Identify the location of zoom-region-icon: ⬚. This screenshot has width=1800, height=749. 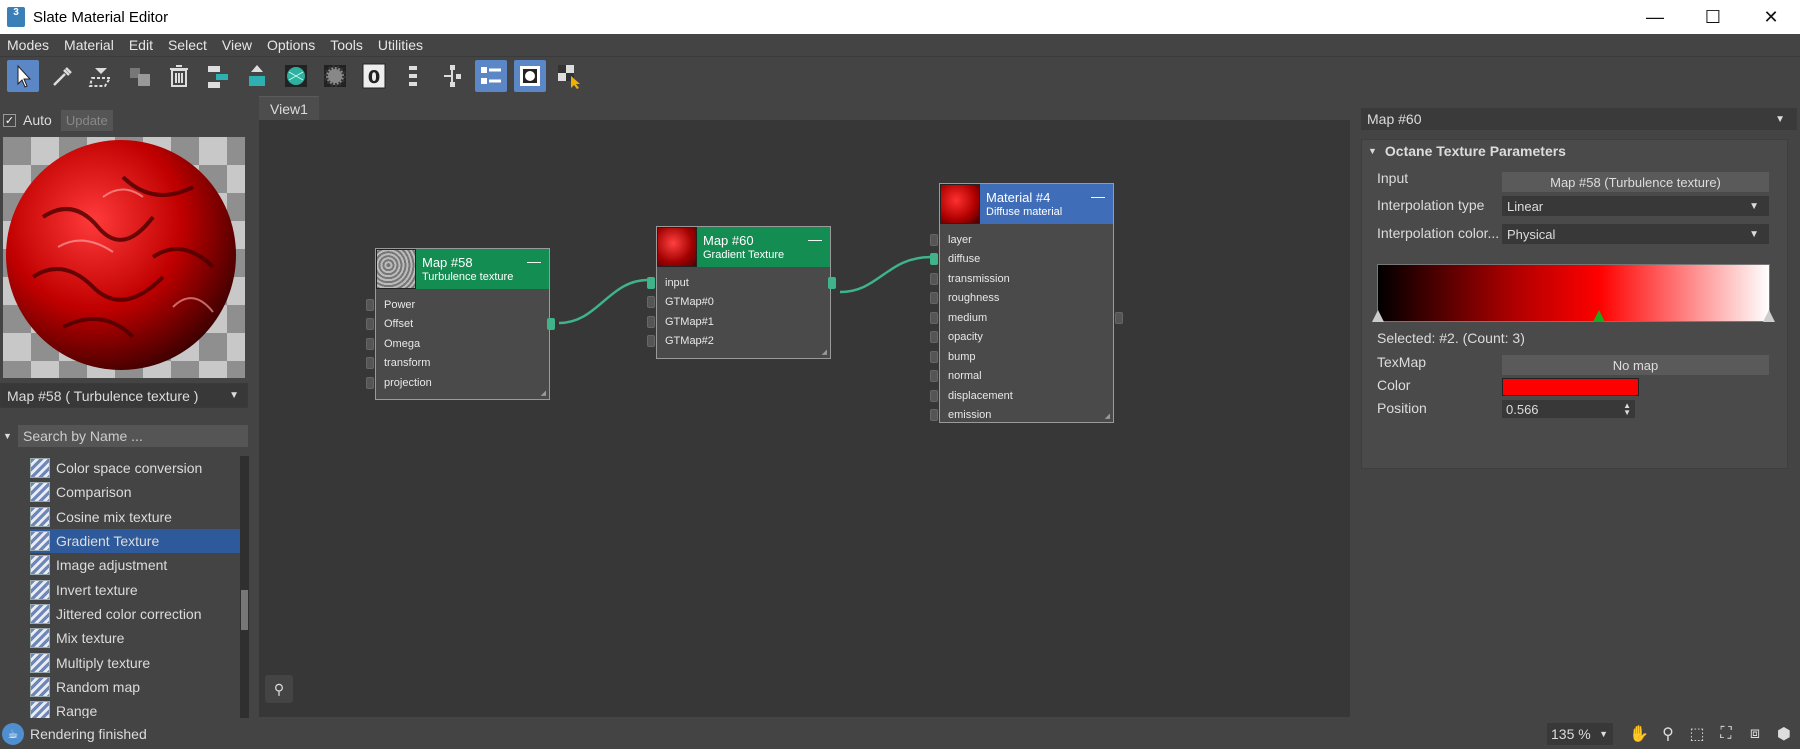
(1697, 734).